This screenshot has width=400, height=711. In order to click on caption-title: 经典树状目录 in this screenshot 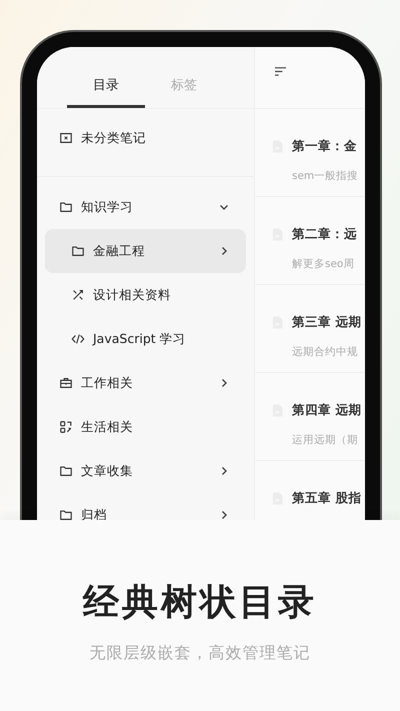, I will do `click(200, 603)`.